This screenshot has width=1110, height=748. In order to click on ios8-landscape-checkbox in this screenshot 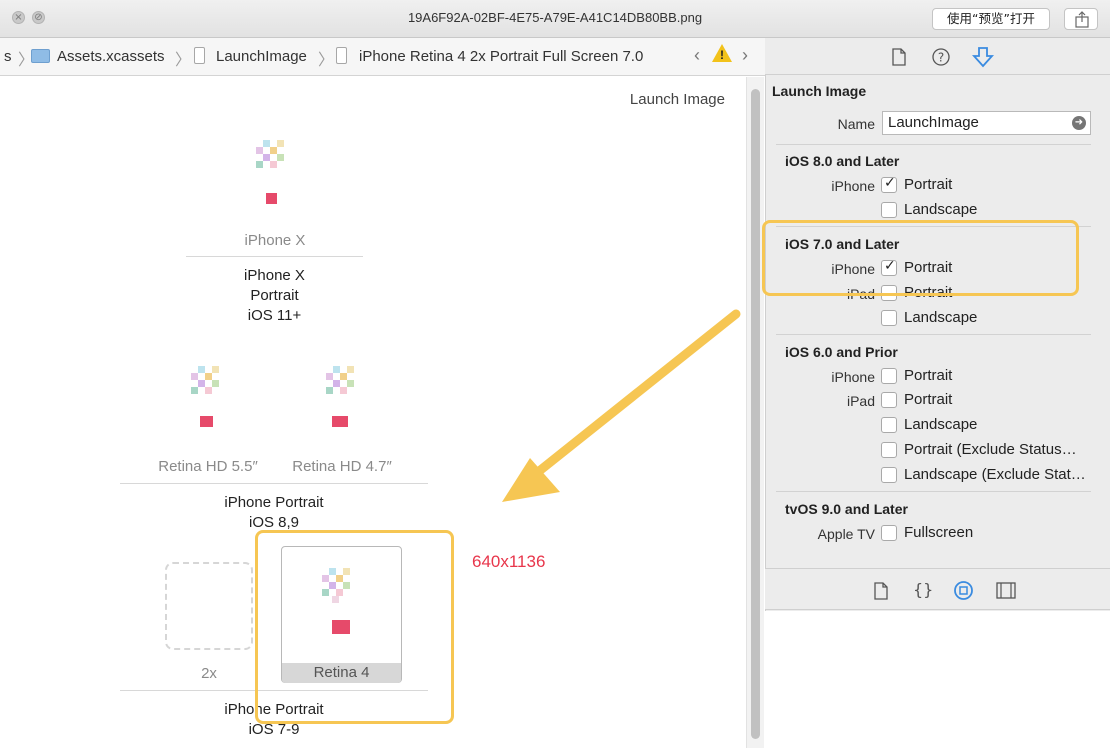, I will do `click(889, 210)`.